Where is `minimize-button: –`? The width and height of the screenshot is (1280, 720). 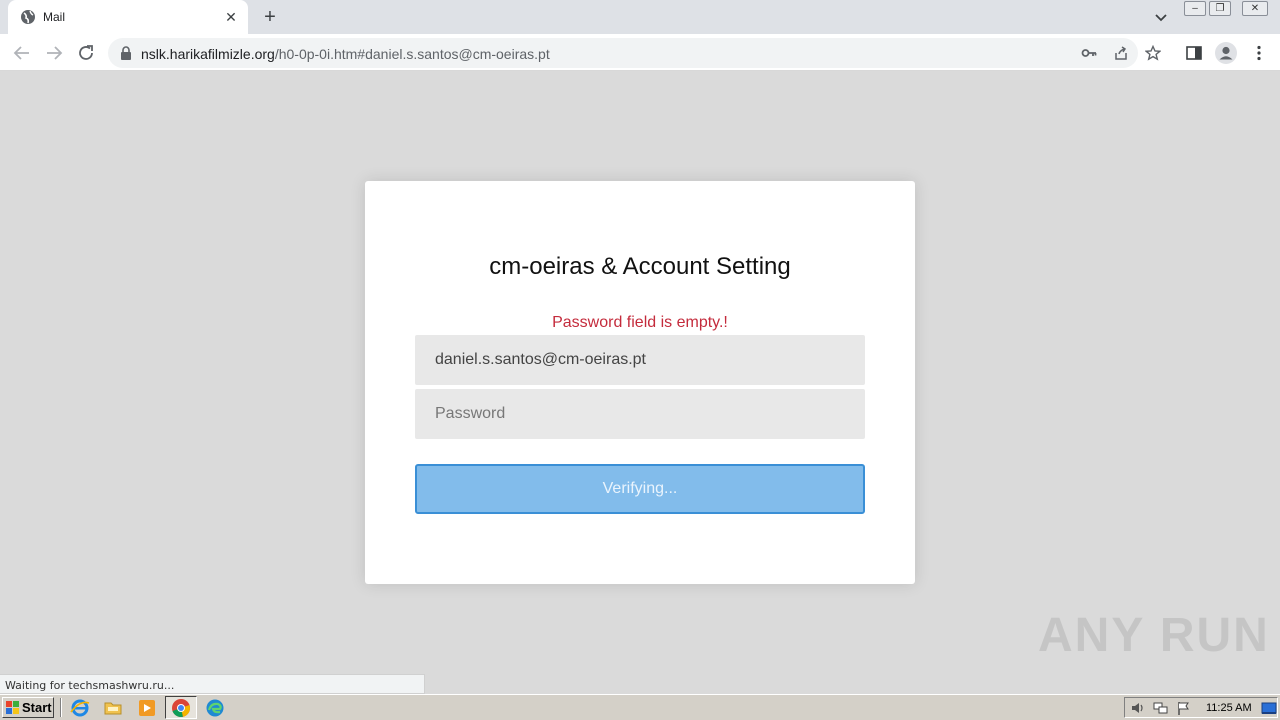
minimize-button: – is located at coordinates (1195, 8).